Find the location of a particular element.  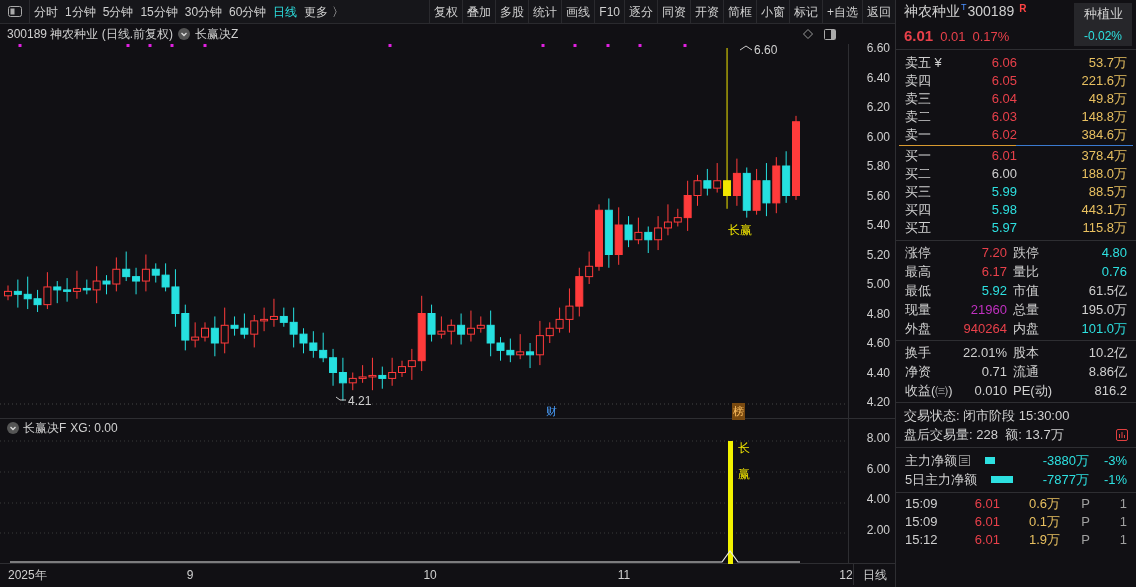

order-price: 5.97 is located at coordinates (1003, 228).